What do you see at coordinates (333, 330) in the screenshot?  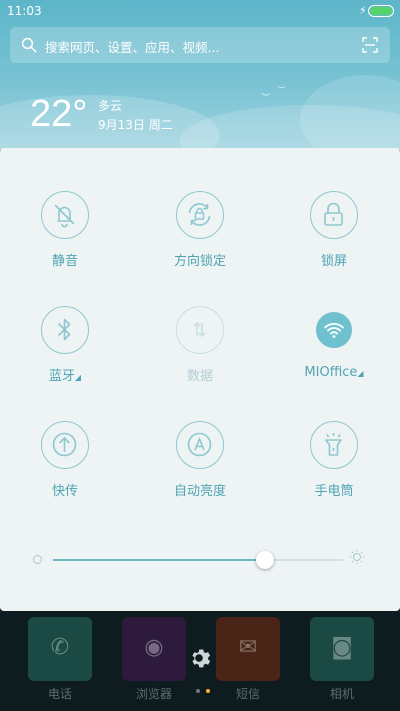 I see `wifi-icon` at bounding box center [333, 330].